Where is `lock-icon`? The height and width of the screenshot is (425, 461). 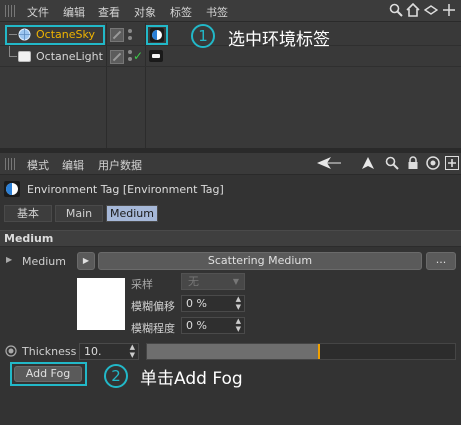
lock-icon is located at coordinates (413, 164).